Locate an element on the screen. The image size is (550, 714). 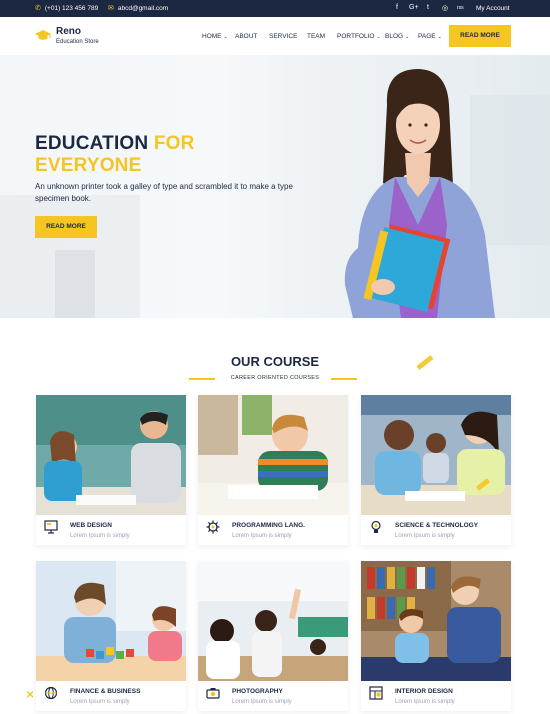
course-title: INTERIOR DESIGN is located at coordinates (424, 691).